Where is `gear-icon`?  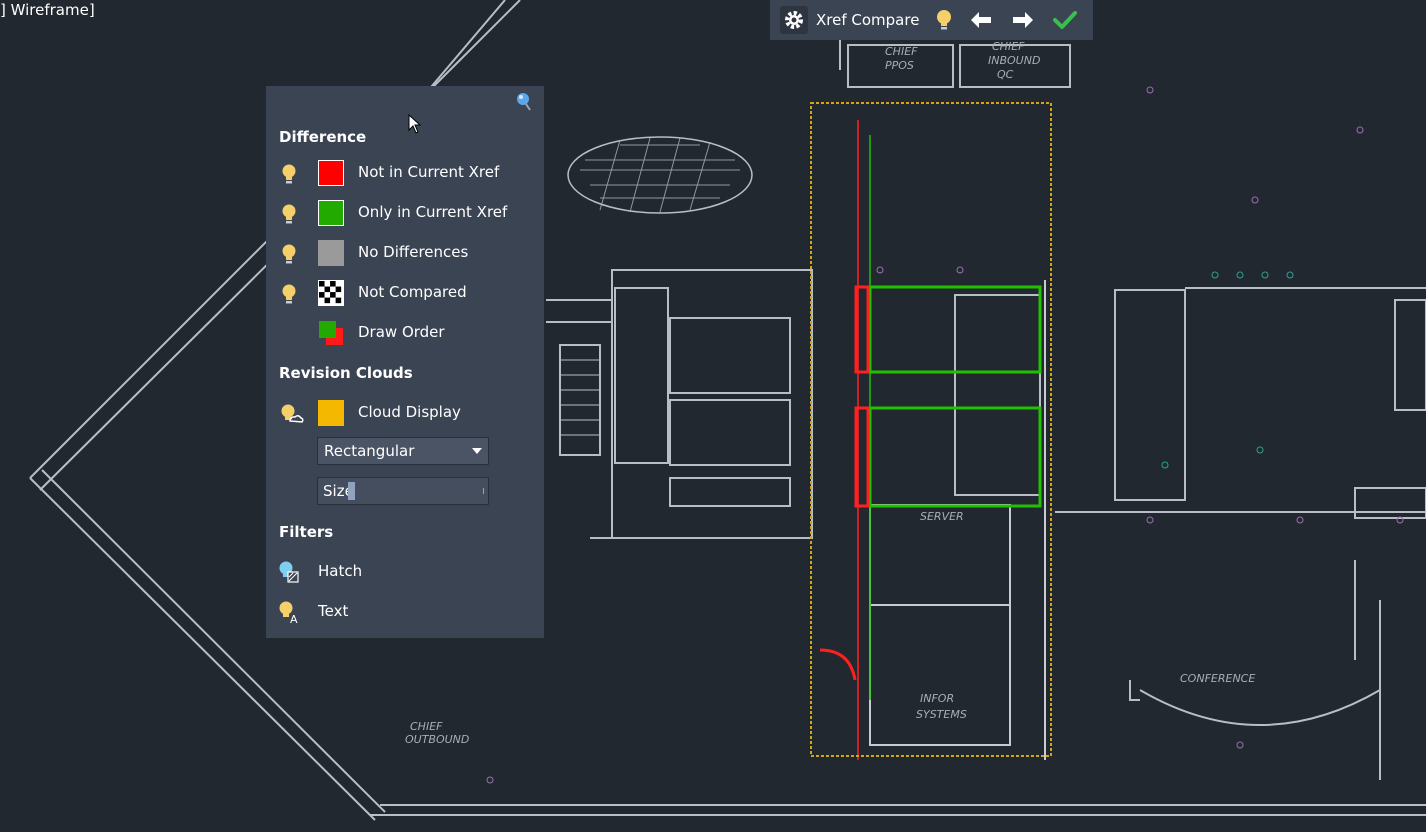
gear-icon is located at coordinates (794, 20).